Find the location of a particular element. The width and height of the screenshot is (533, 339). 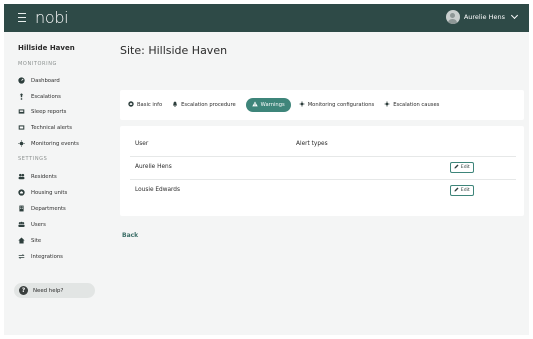

sidebar-item-integrations: Integrations is located at coordinates (40, 256).